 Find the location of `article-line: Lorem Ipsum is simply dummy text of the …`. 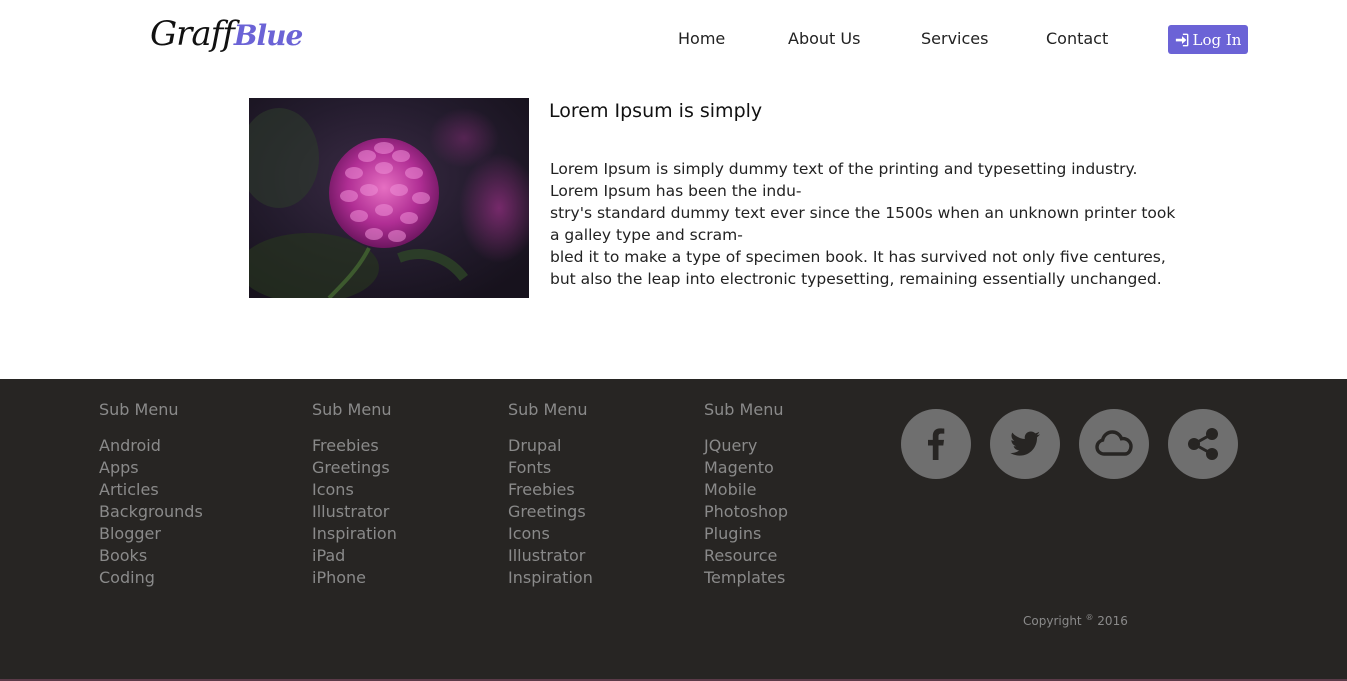

article-line: Lorem Ipsum is simply dummy text of the … is located at coordinates (844, 169).